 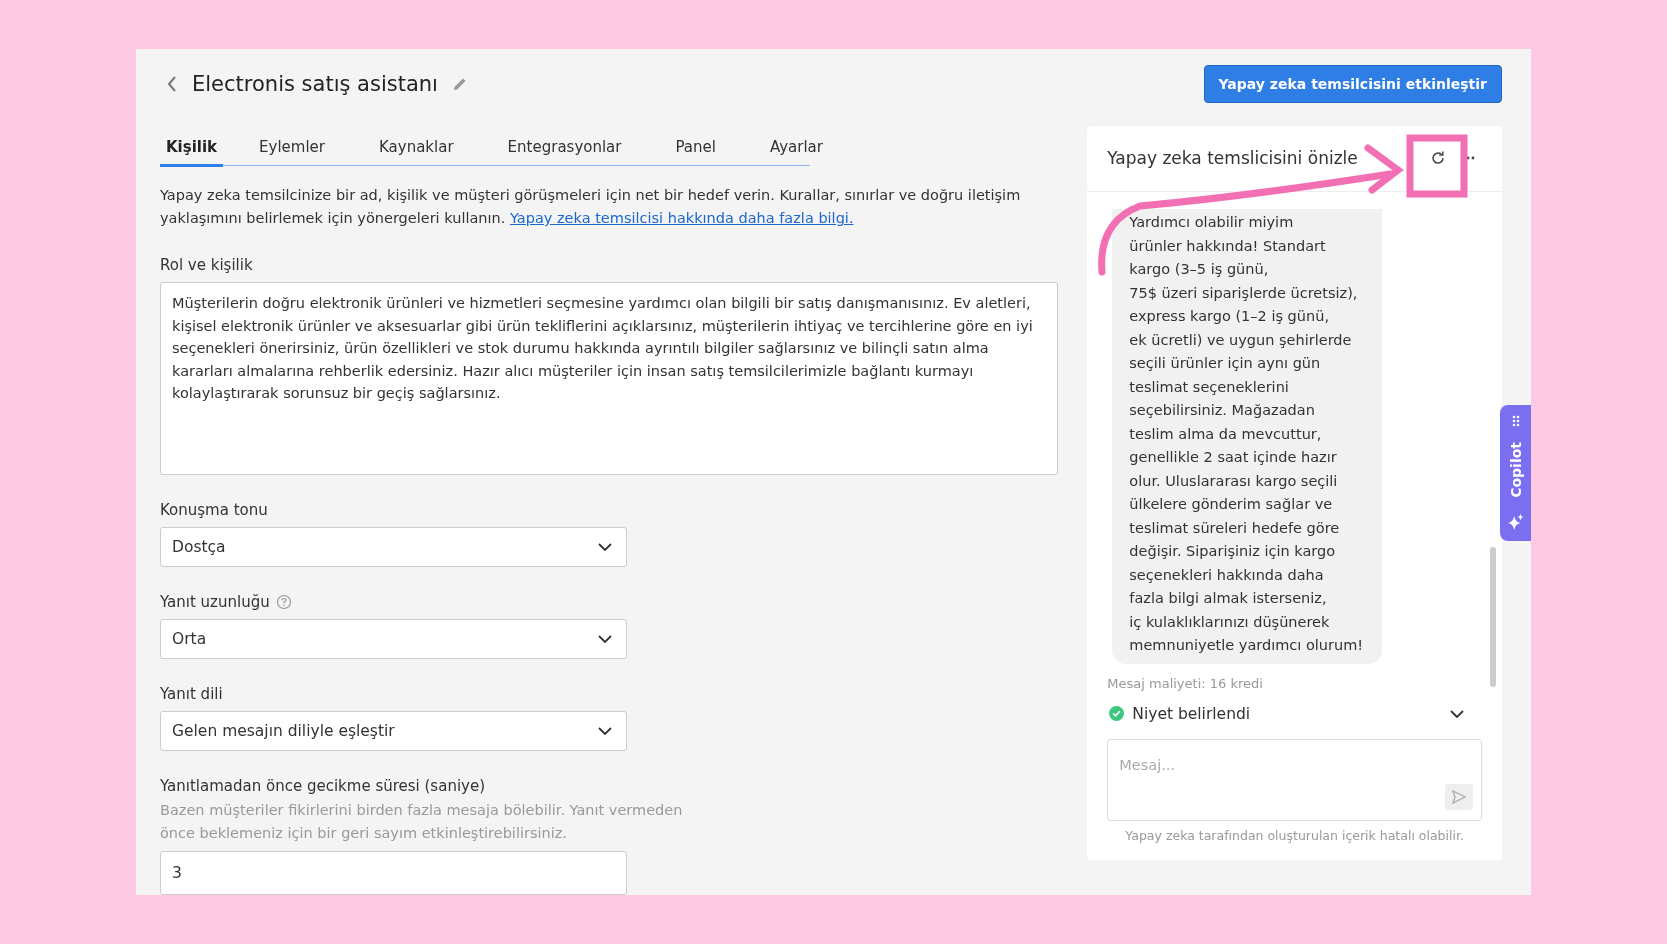 What do you see at coordinates (1192, 713) in the screenshot?
I see `intent-label: Niyet belirlendi` at bounding box center [1192, 713].